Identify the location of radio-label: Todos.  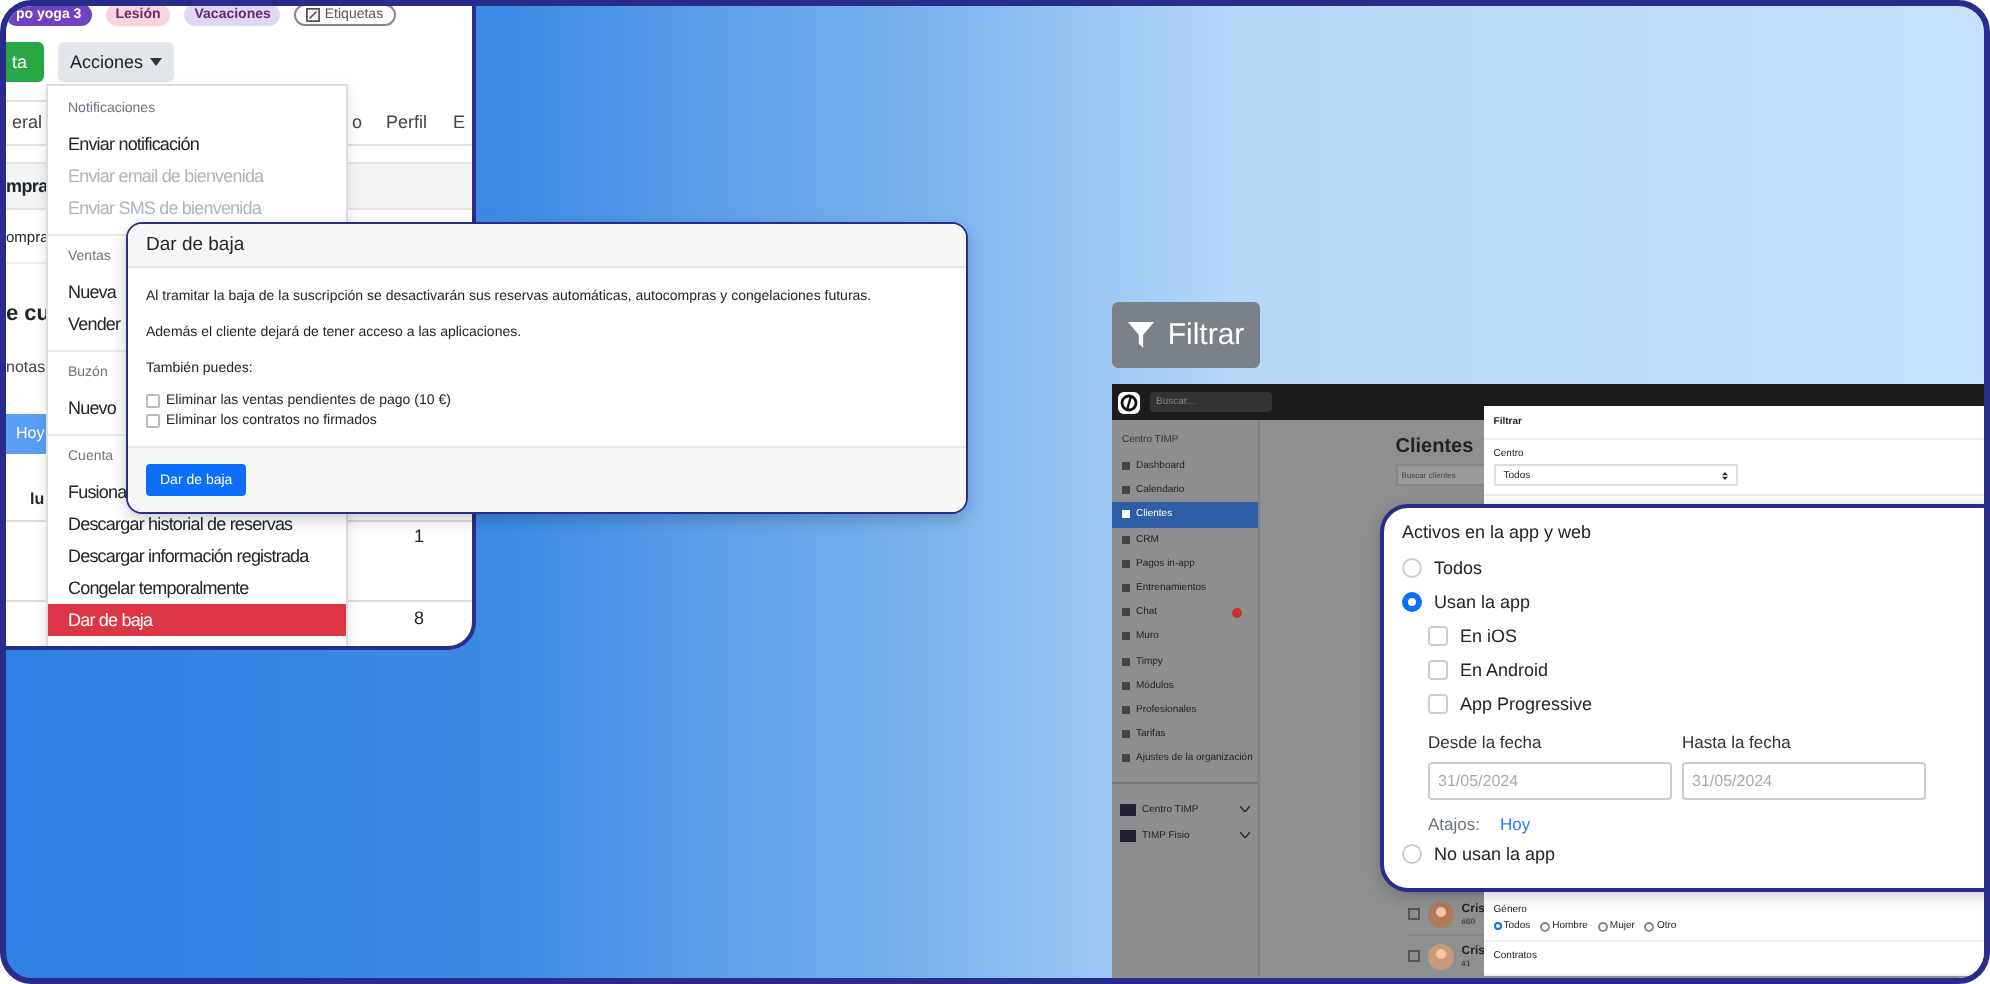
(1458, 567).